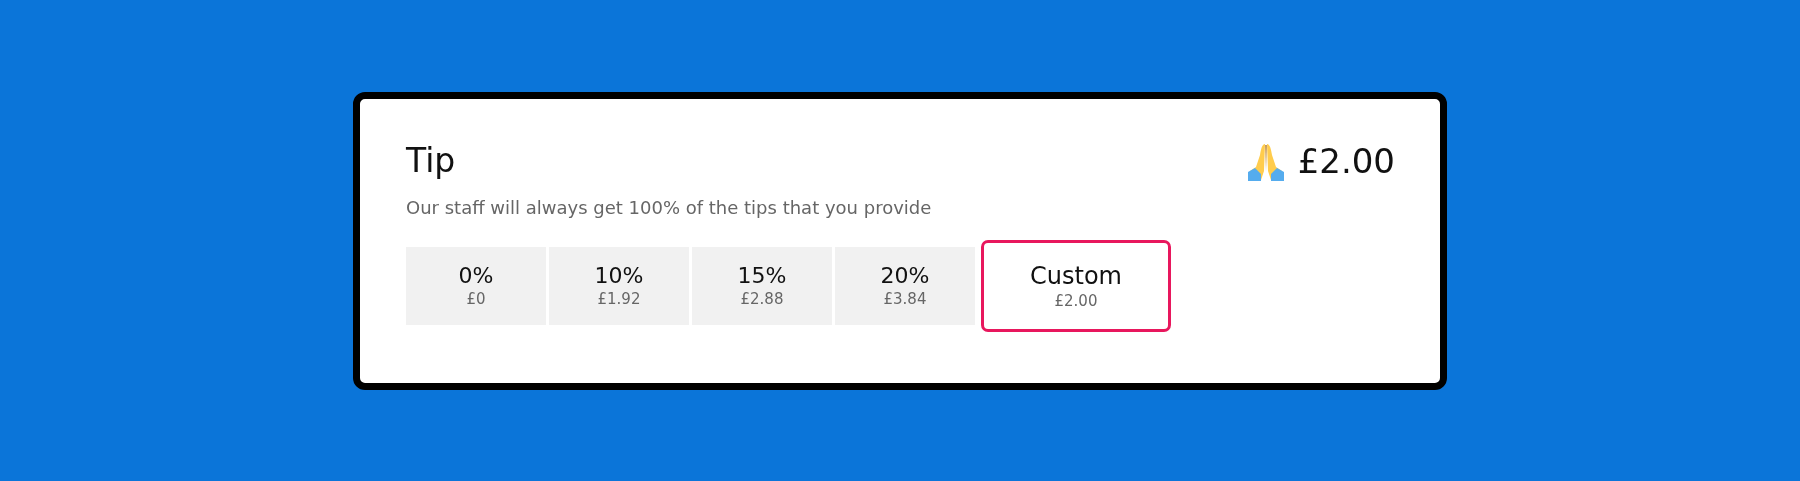 The image size is (1800, 481). I want to click on tip-amount: £2.00, so click(1346, 160).